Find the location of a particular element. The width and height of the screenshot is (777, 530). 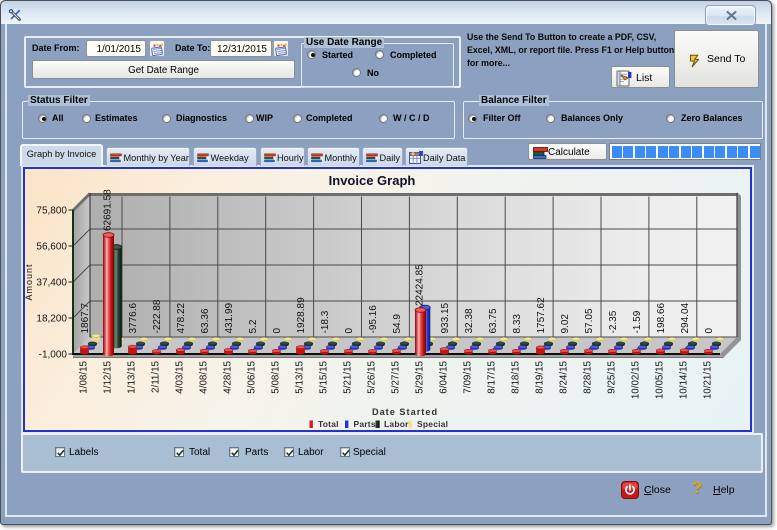

svg-text: 18,200 is located at coordinates (51, 319).